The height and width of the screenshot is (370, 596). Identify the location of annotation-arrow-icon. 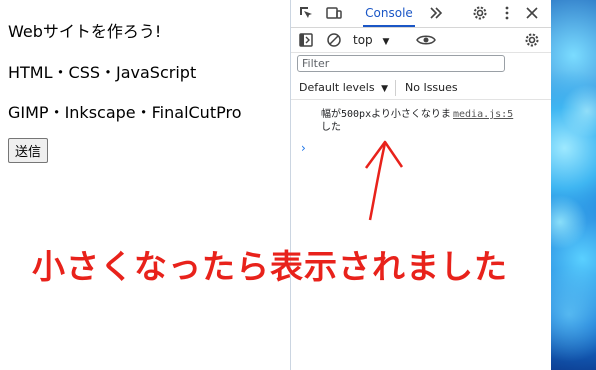
(384, 180).